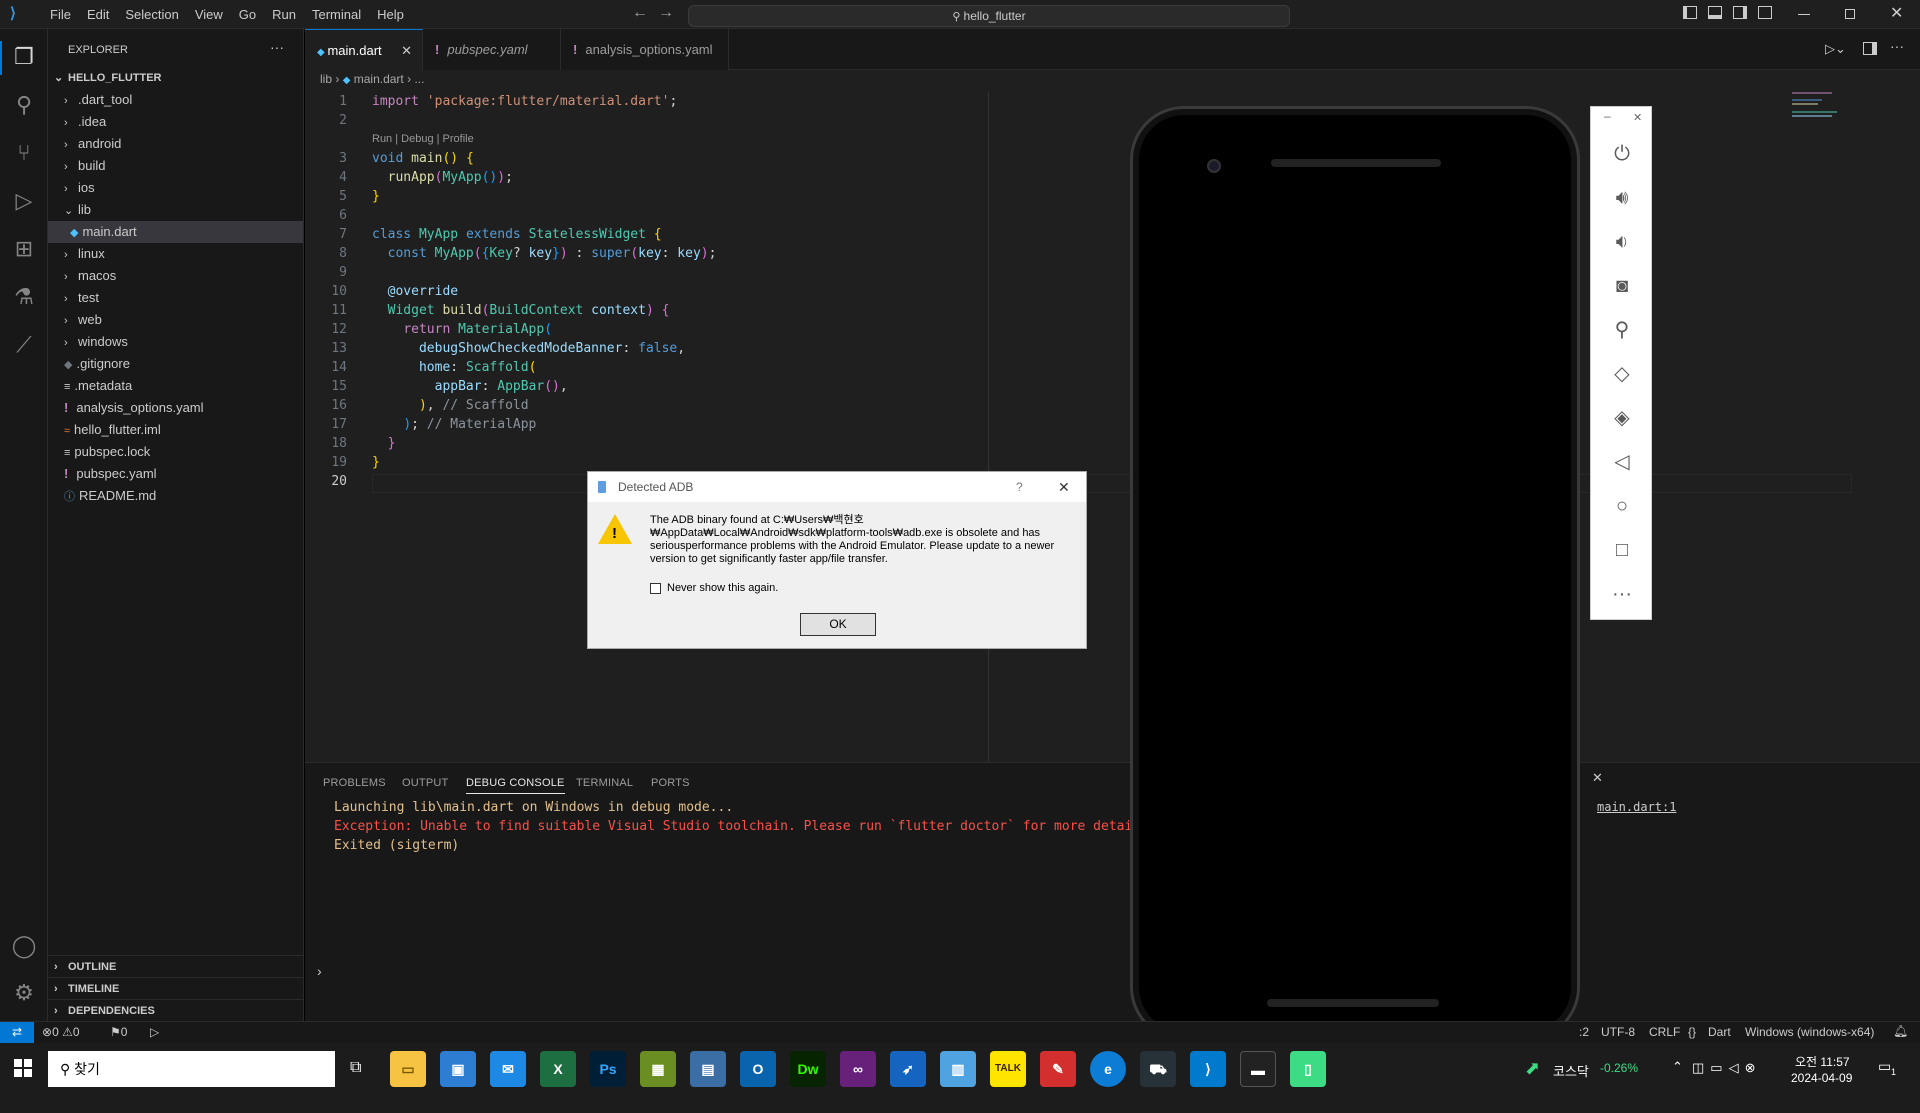 The width and height of the screenshot is (1920, 1113). I want to click on tree-item-gitignore: ◆ .gitignore, so click(175, 364).